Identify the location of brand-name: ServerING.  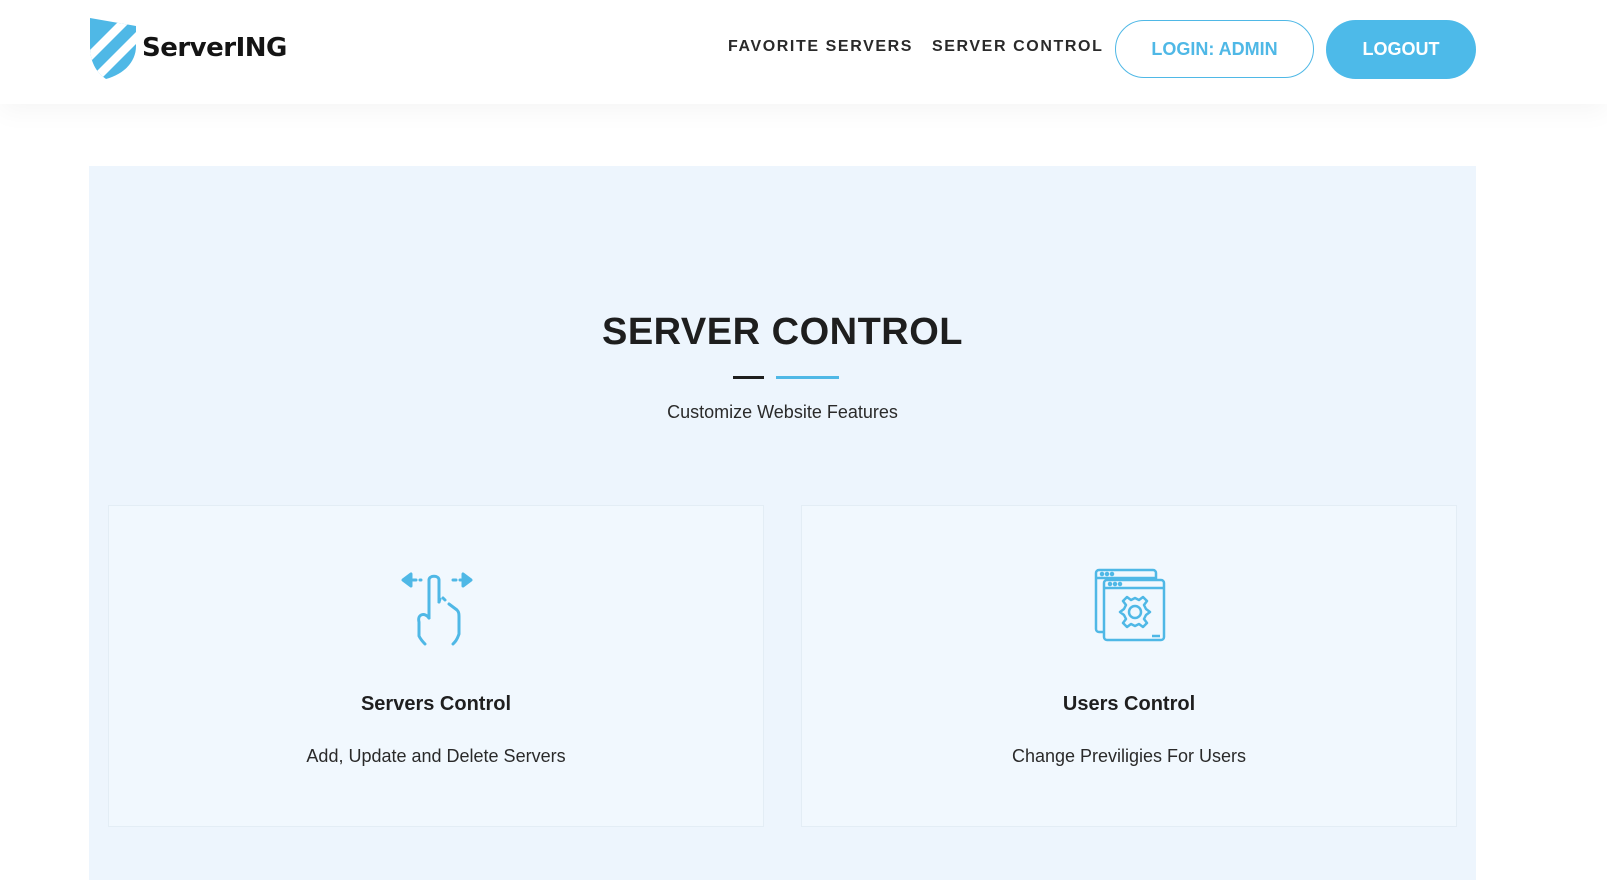
(214, 48).